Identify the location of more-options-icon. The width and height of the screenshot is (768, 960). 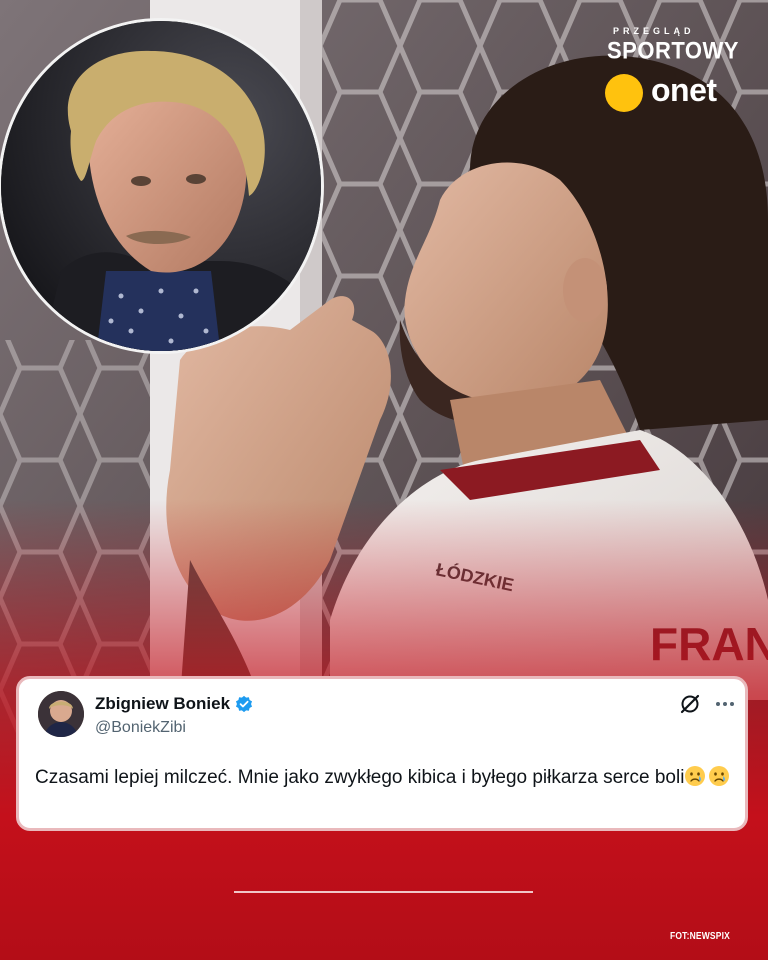
(725, 704).